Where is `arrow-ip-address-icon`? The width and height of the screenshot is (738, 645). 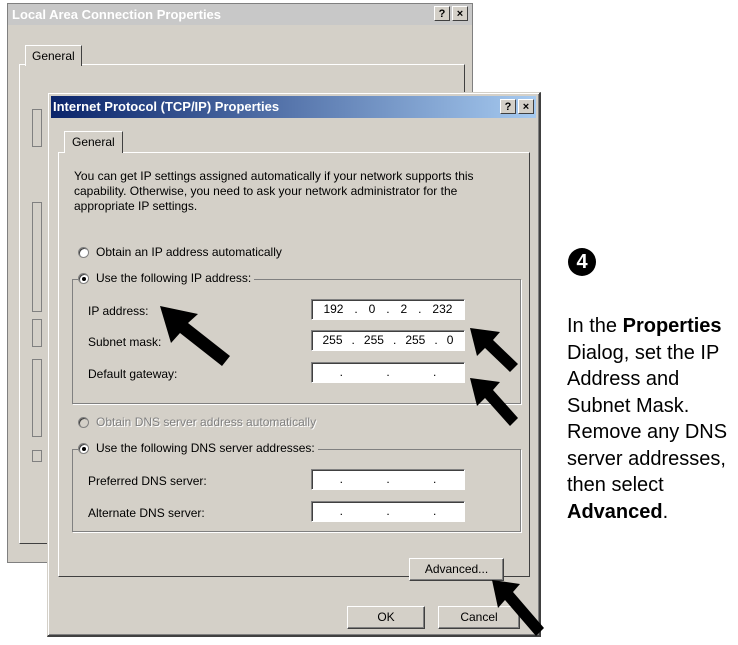
arrow-ip-address-icon is located at coordinates (195, 336).